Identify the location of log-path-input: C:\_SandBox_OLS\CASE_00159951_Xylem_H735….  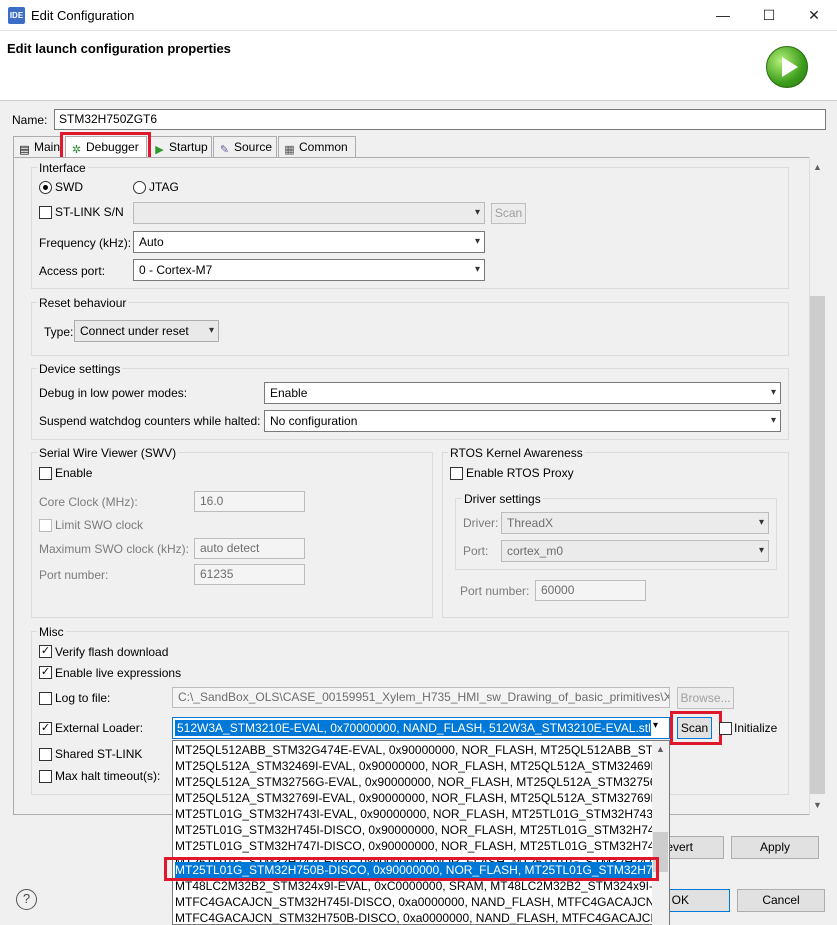
(421, 697).